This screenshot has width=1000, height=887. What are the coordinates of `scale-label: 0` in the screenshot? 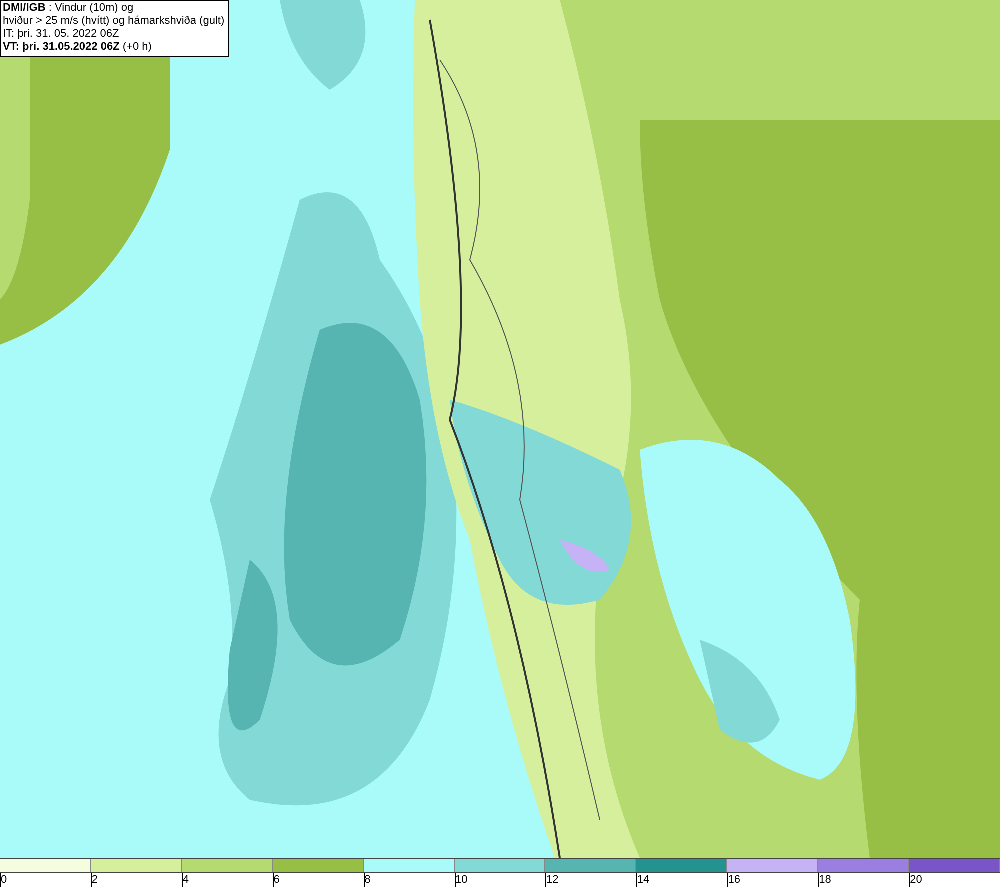 It's located at (4, 880).